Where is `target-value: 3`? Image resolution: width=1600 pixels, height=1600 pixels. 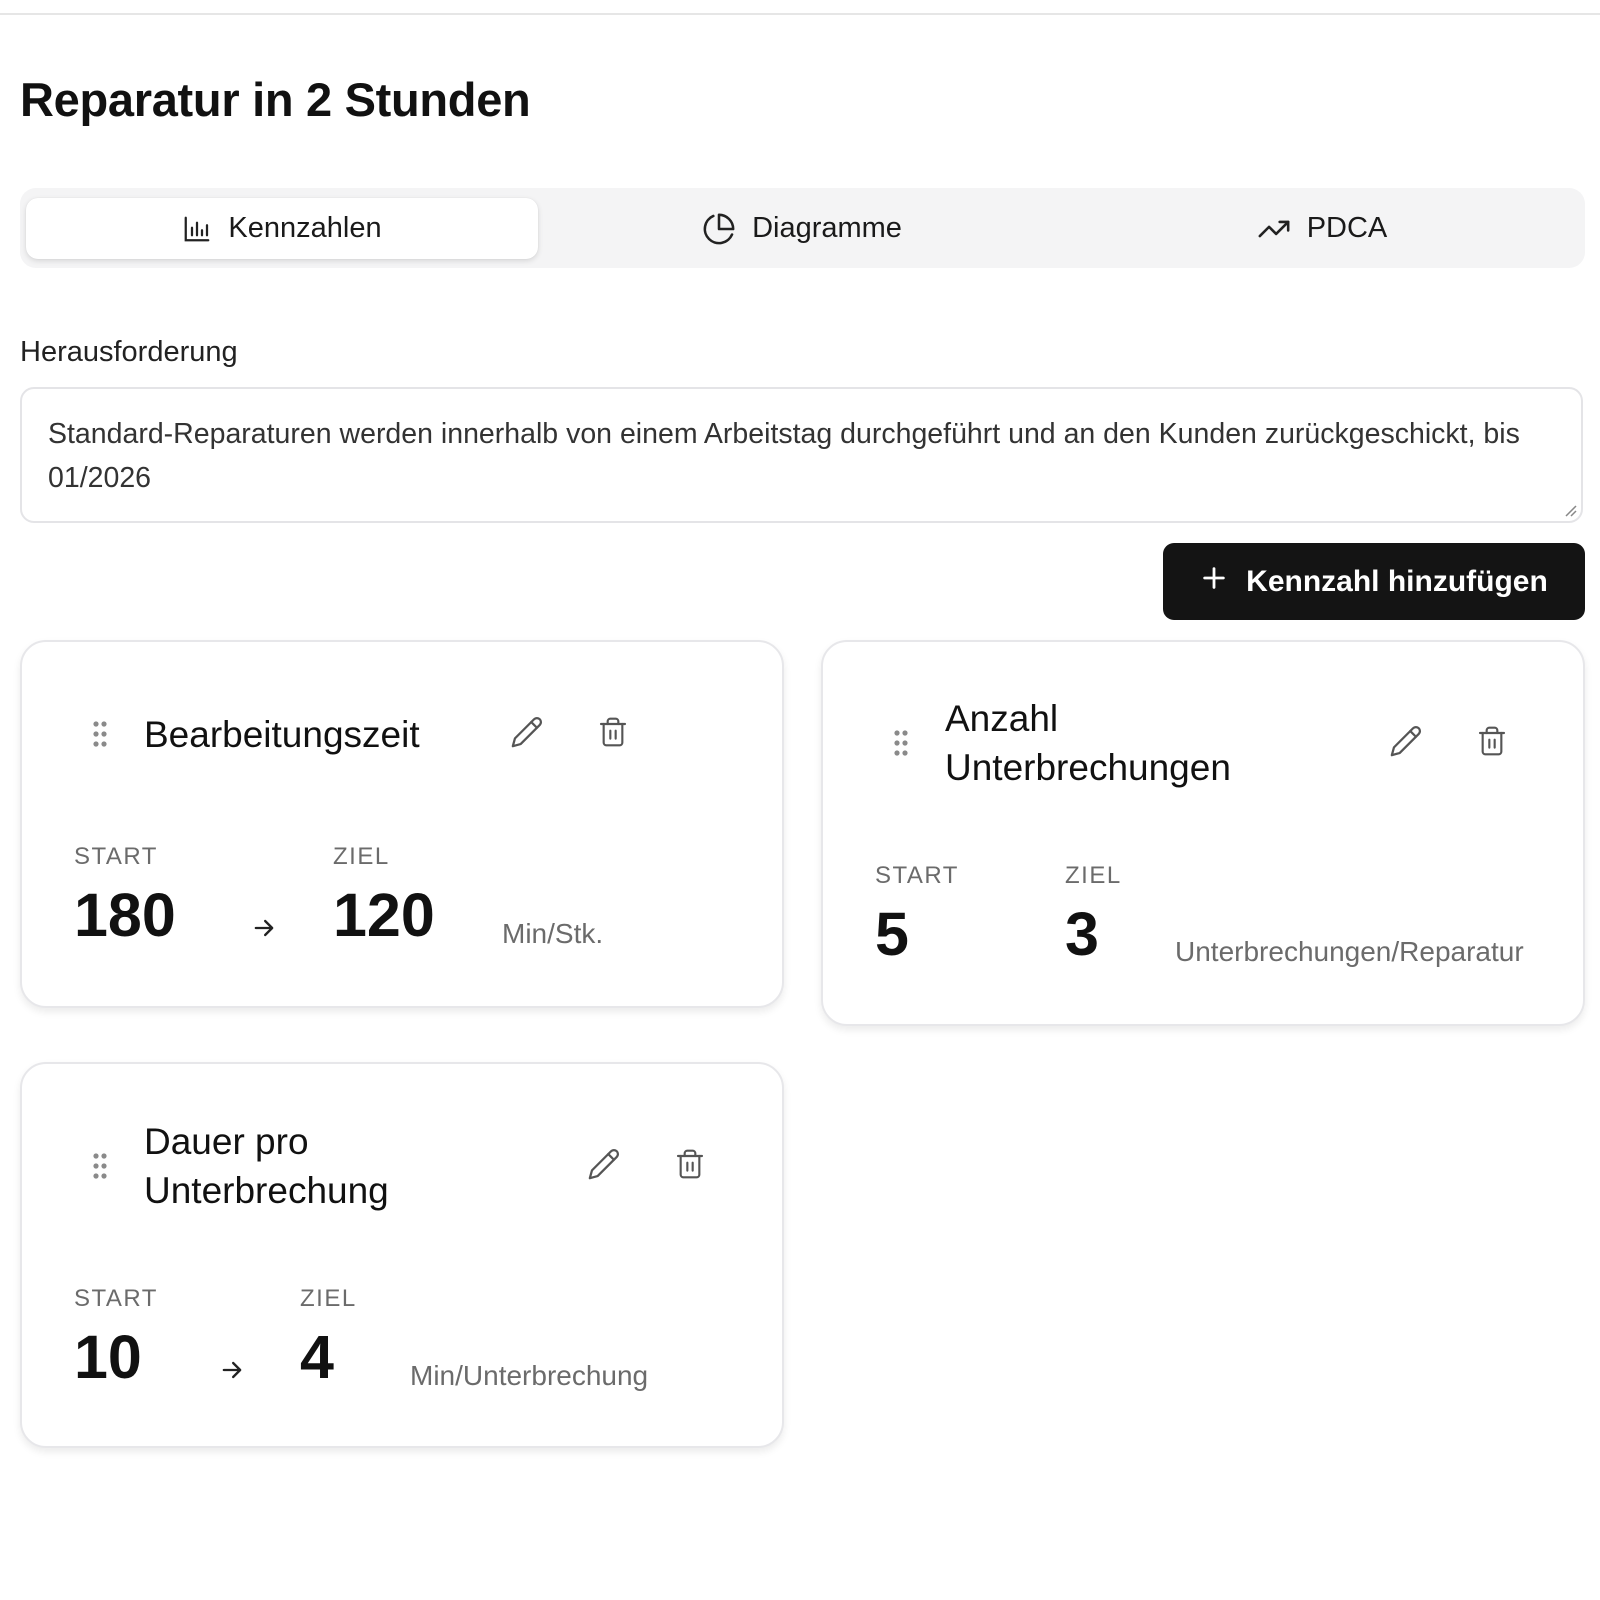
target-value: 3 is located at coordinates (1082, 934).